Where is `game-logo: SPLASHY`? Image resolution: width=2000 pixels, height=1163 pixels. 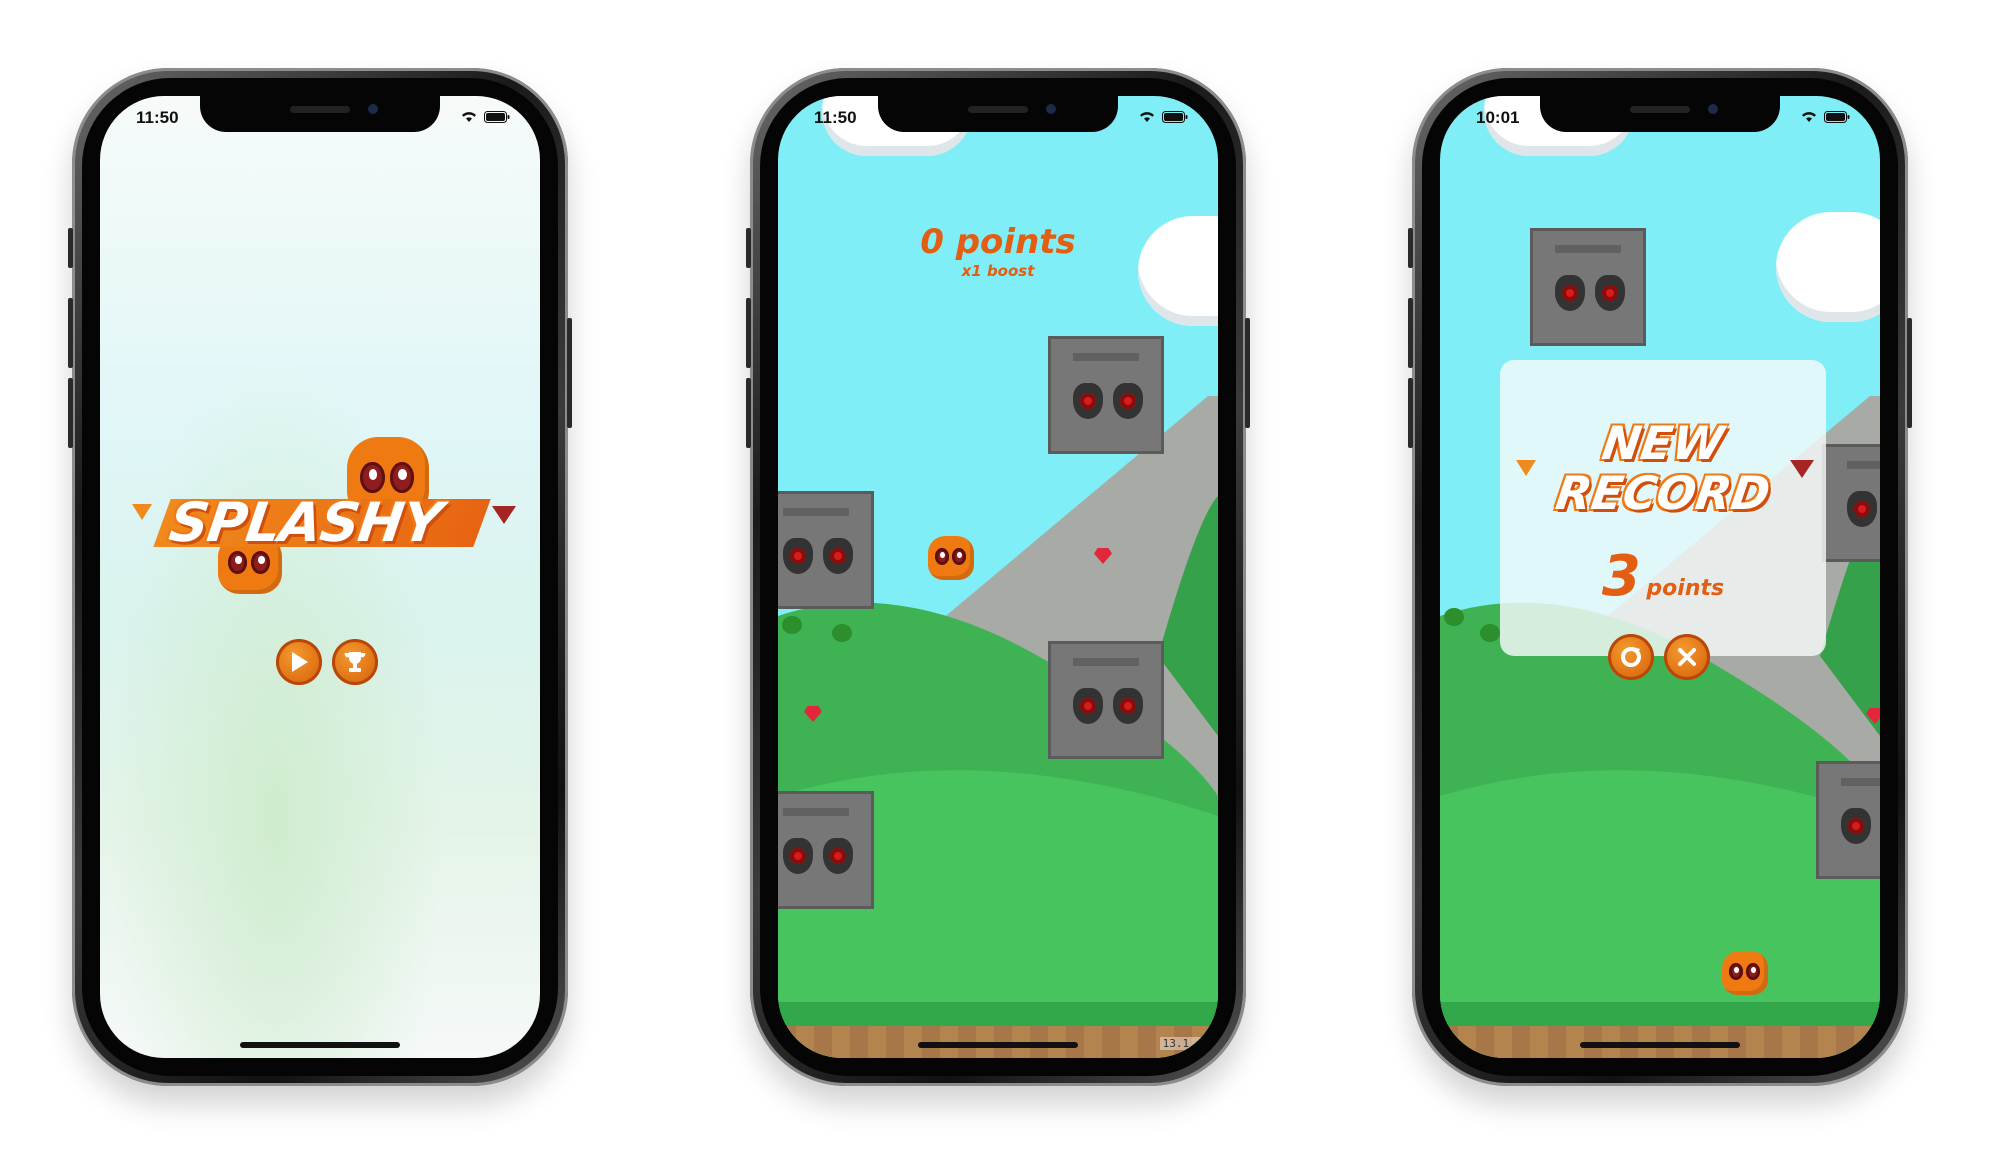 game-logo: SPLASHY is located at coordinates (305, 522).